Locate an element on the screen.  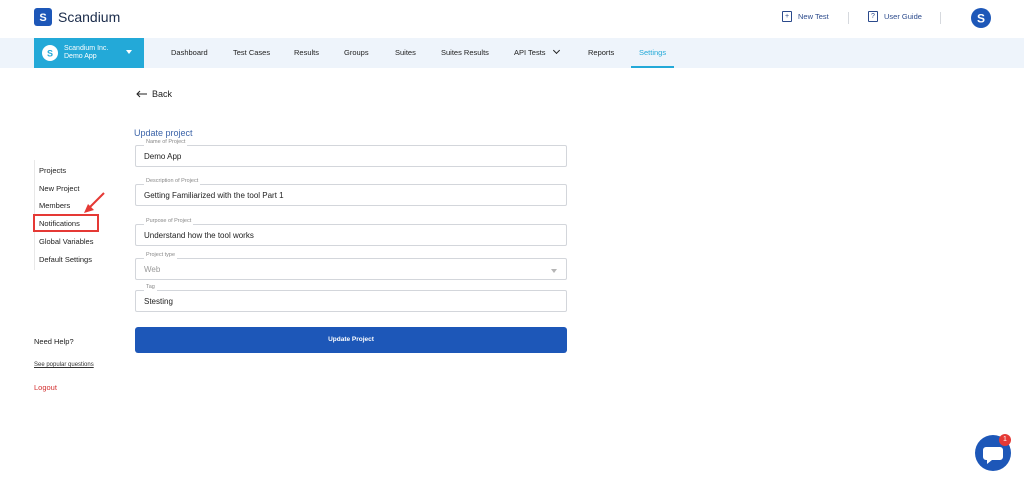
nav-reports: Reports is located at coordinates (601, 53).